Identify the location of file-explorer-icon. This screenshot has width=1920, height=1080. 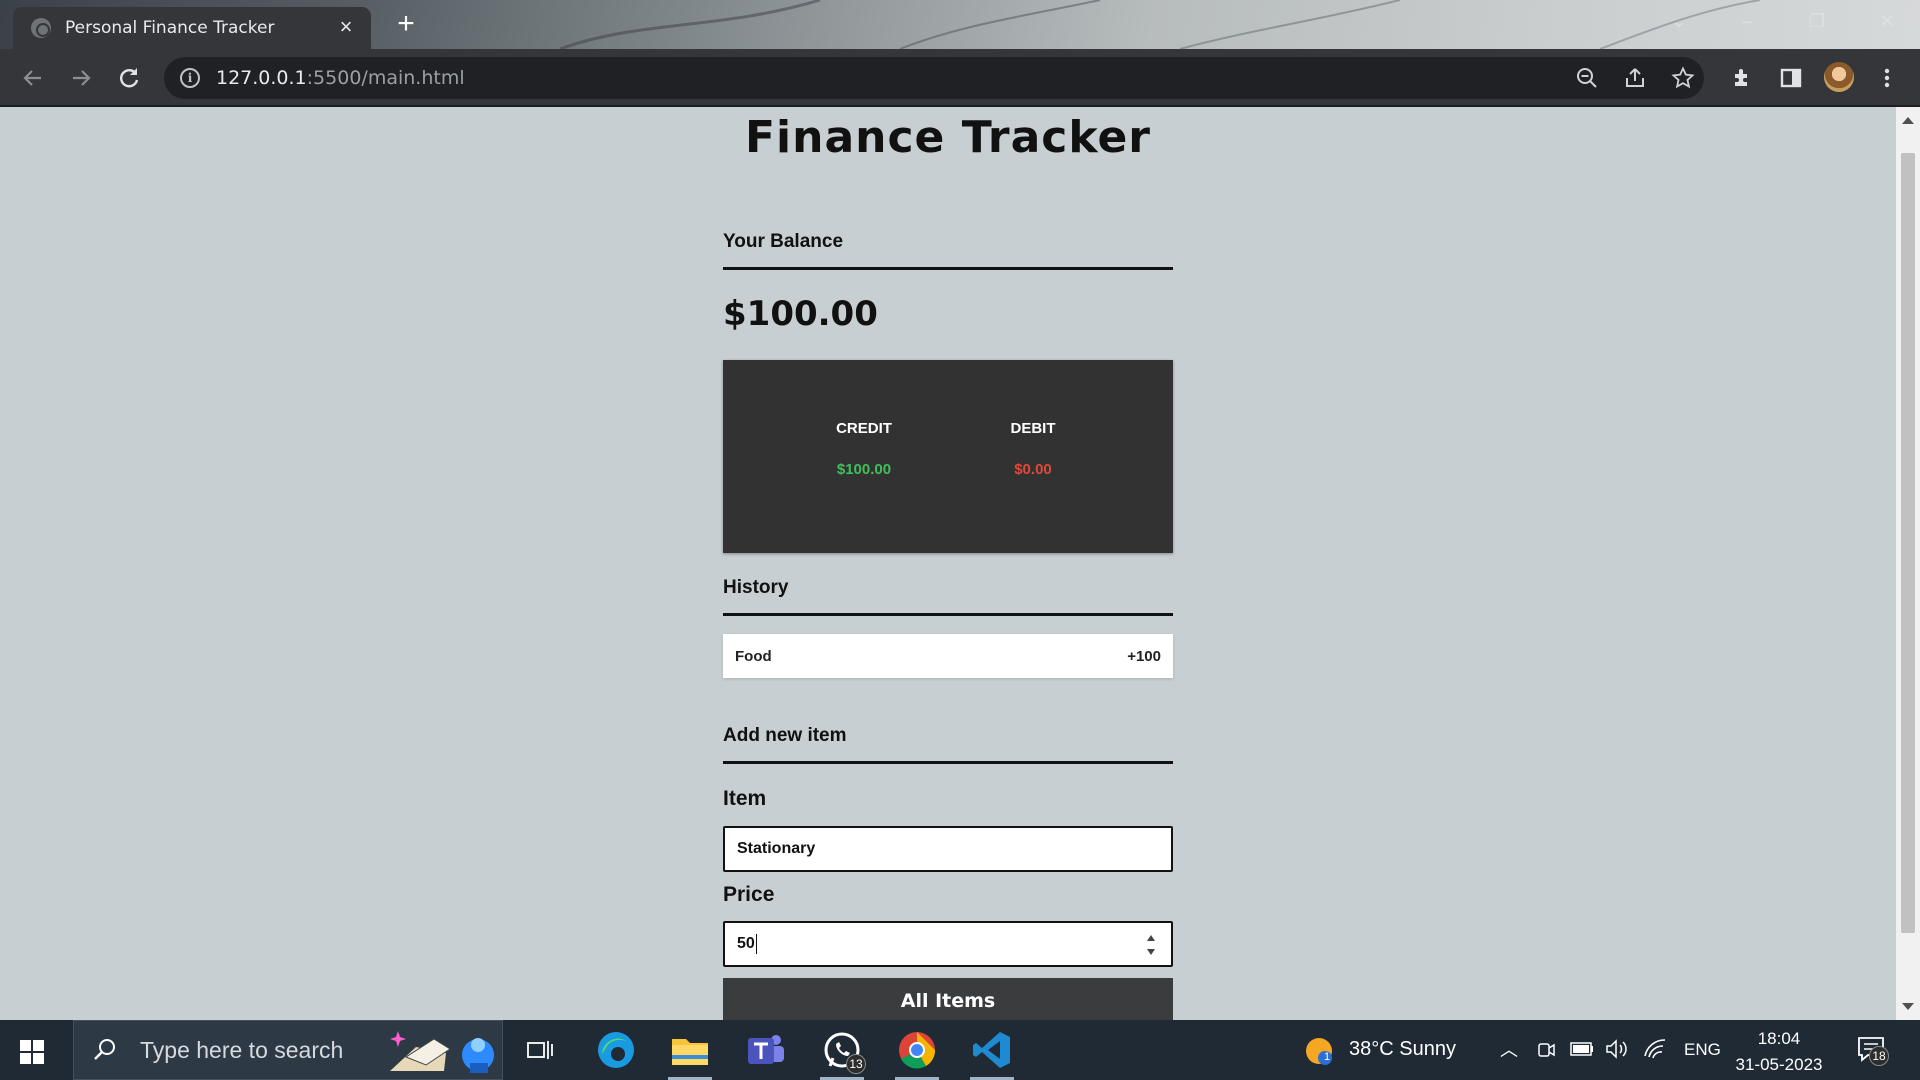
(690, 1053).